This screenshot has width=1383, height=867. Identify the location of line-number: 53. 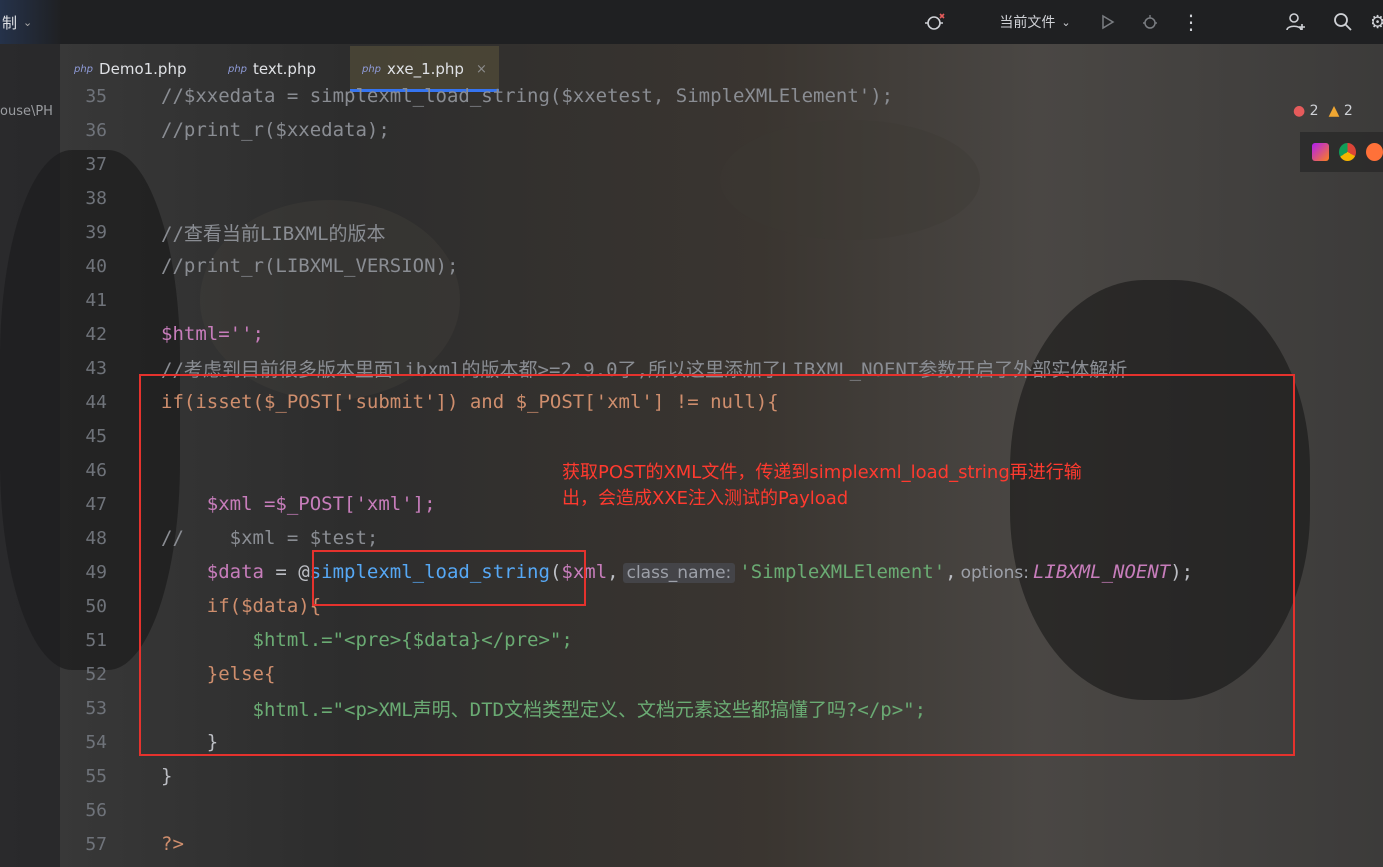
(96, 708).